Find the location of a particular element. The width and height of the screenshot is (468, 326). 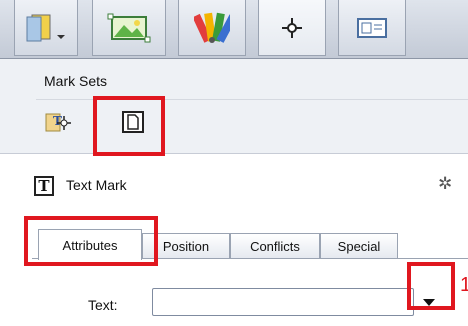

image-icon is located at coordinates (129, 27).